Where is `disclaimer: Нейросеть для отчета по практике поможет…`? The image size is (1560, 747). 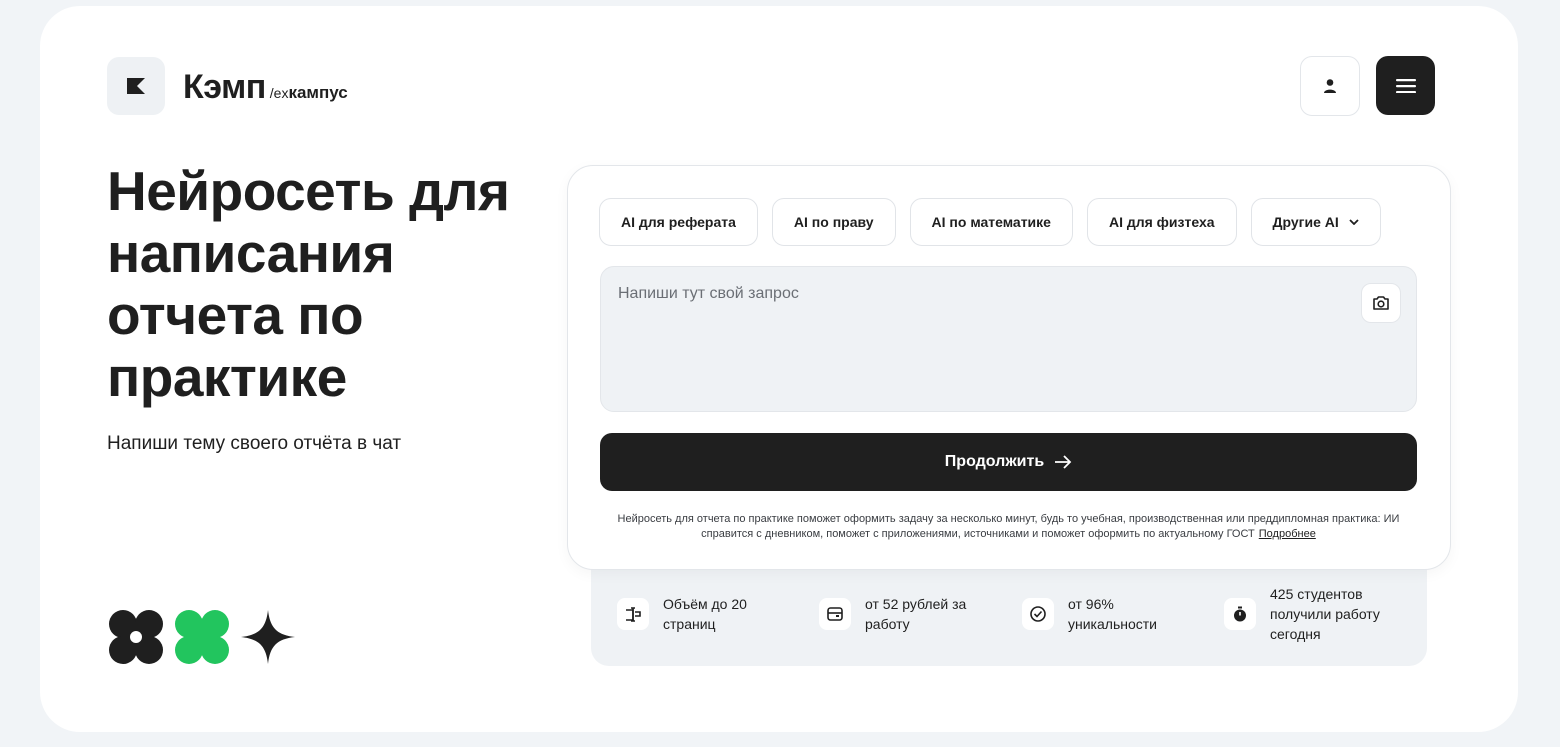 disclaimer: Нейросеть для отчета по практике поможет… is located at coordinates (1008, 526).